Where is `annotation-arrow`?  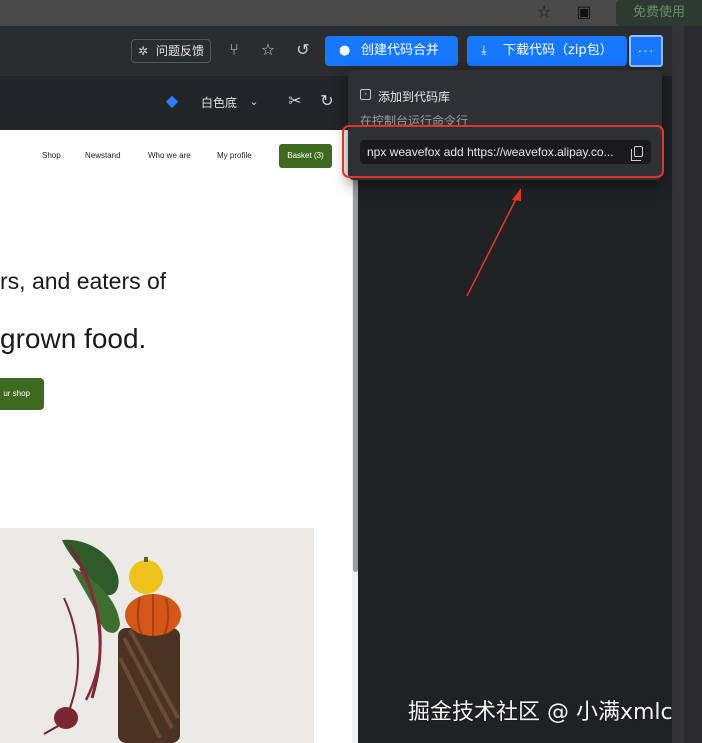
annotation-arrow is located at coordinates (493, 242).